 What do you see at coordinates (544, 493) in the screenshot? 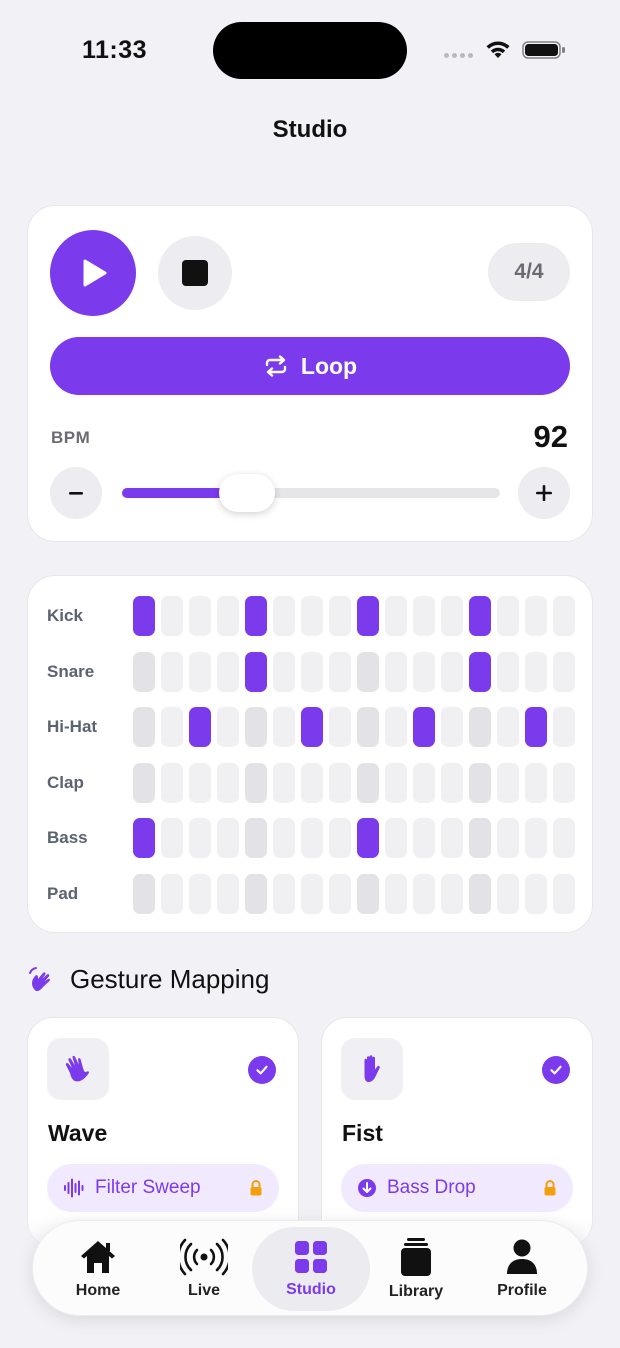
I see `bpm-increase-button` at bounding box center [544, 493].